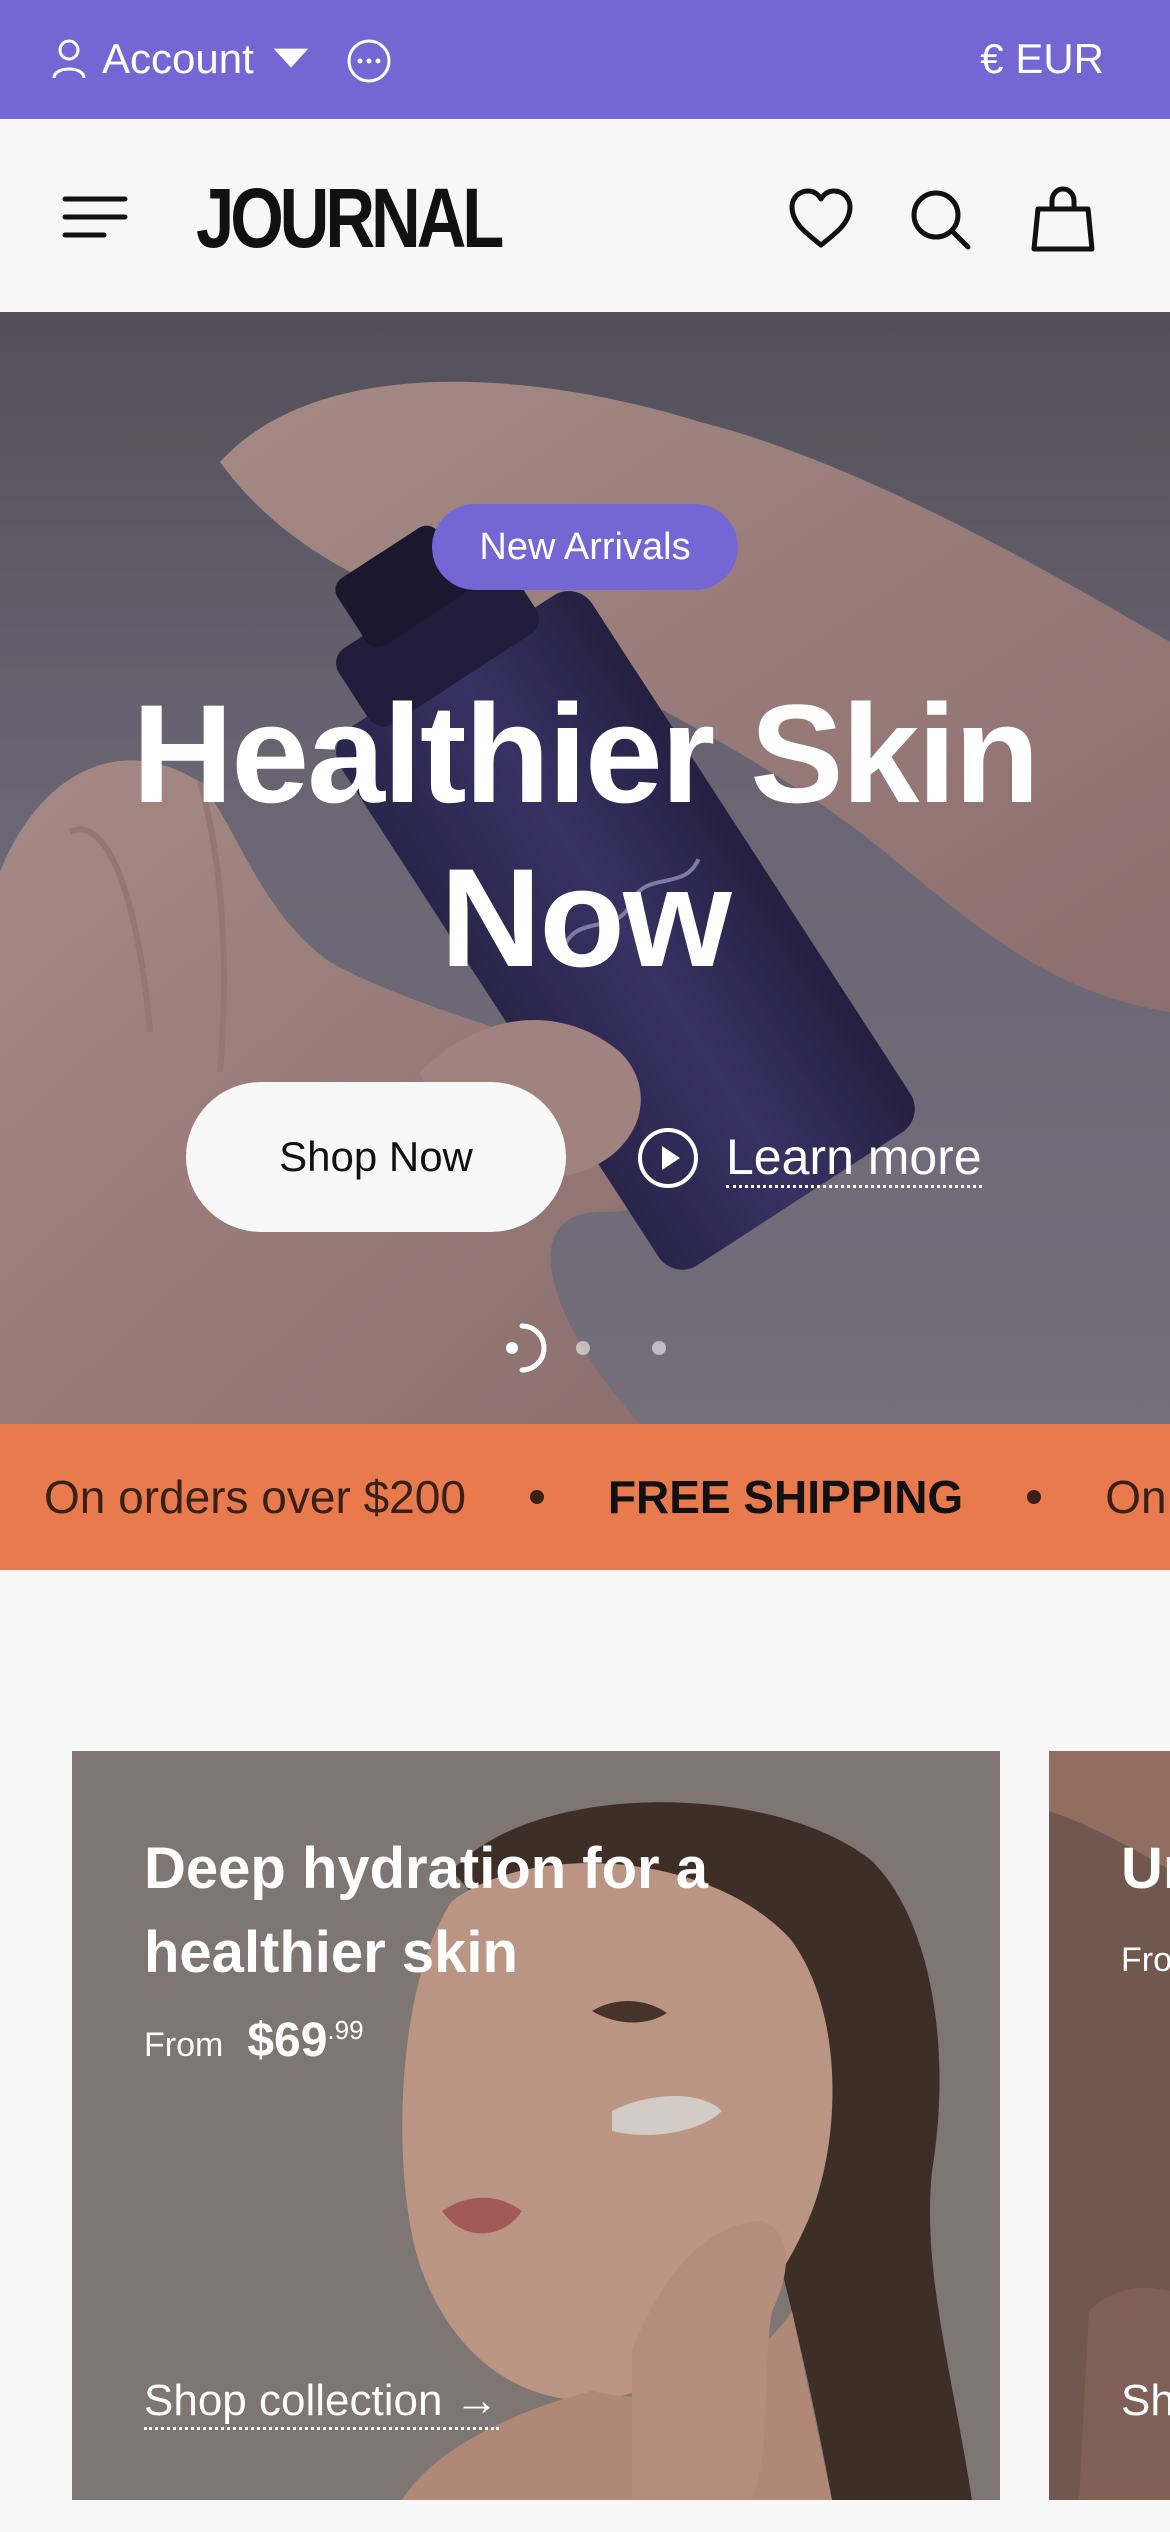 The image size is (1170, 2532). Describe the element at coordinates (69, 59) in the screenshot. I see `user-icon` at that location.